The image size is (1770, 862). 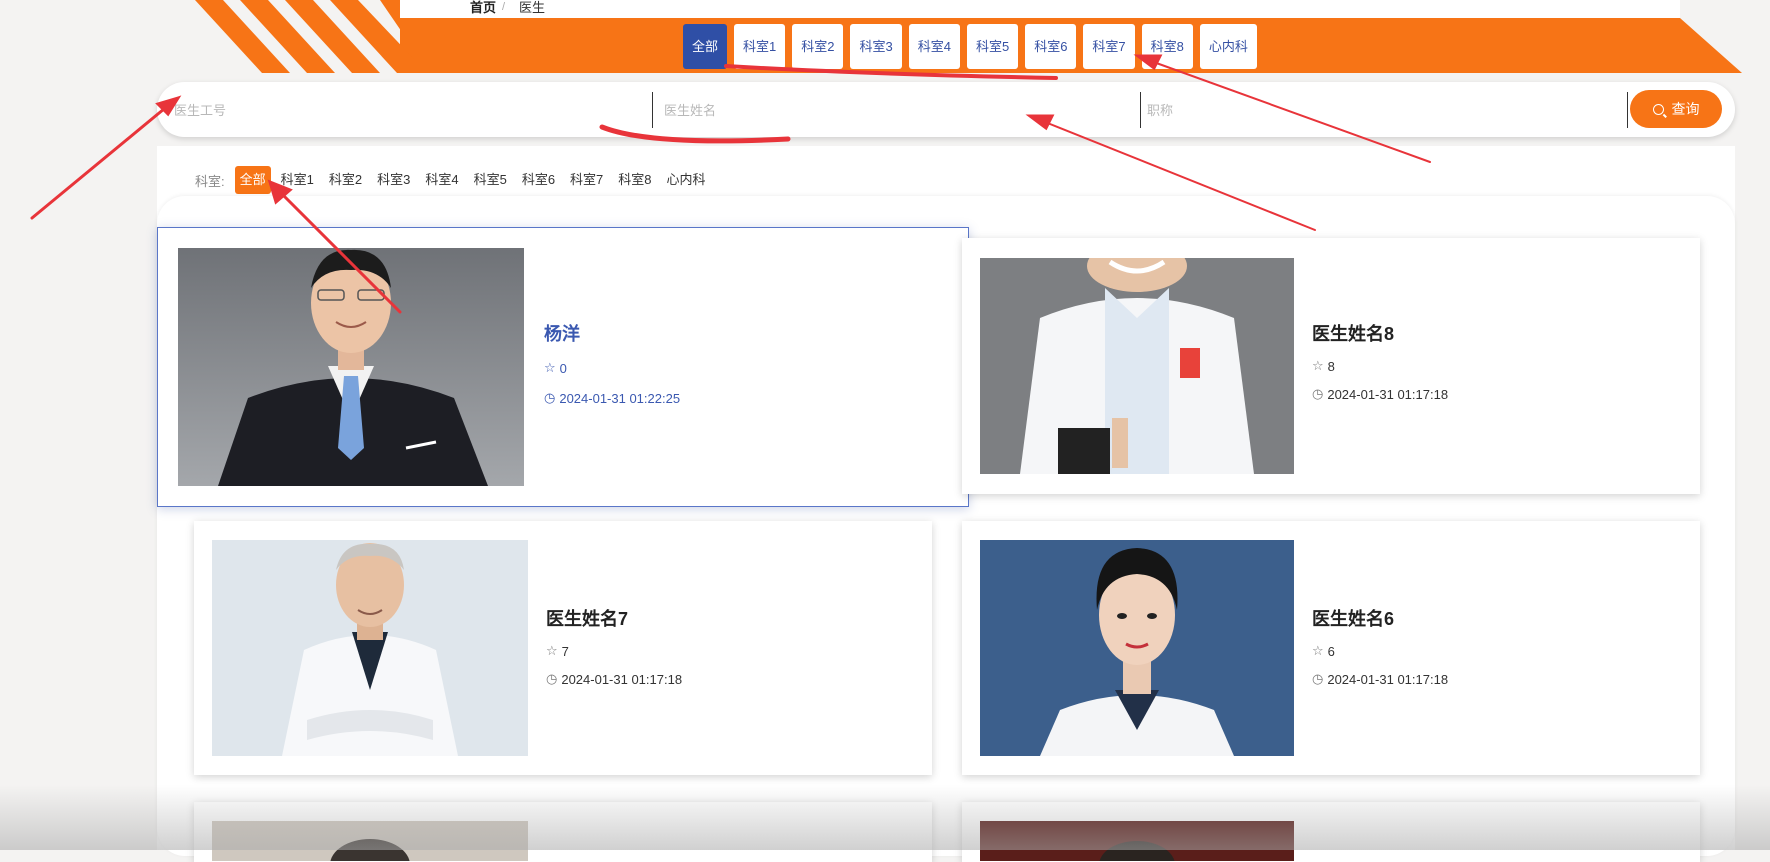 I want to click on search-icon, so click(x=1658, y=109).